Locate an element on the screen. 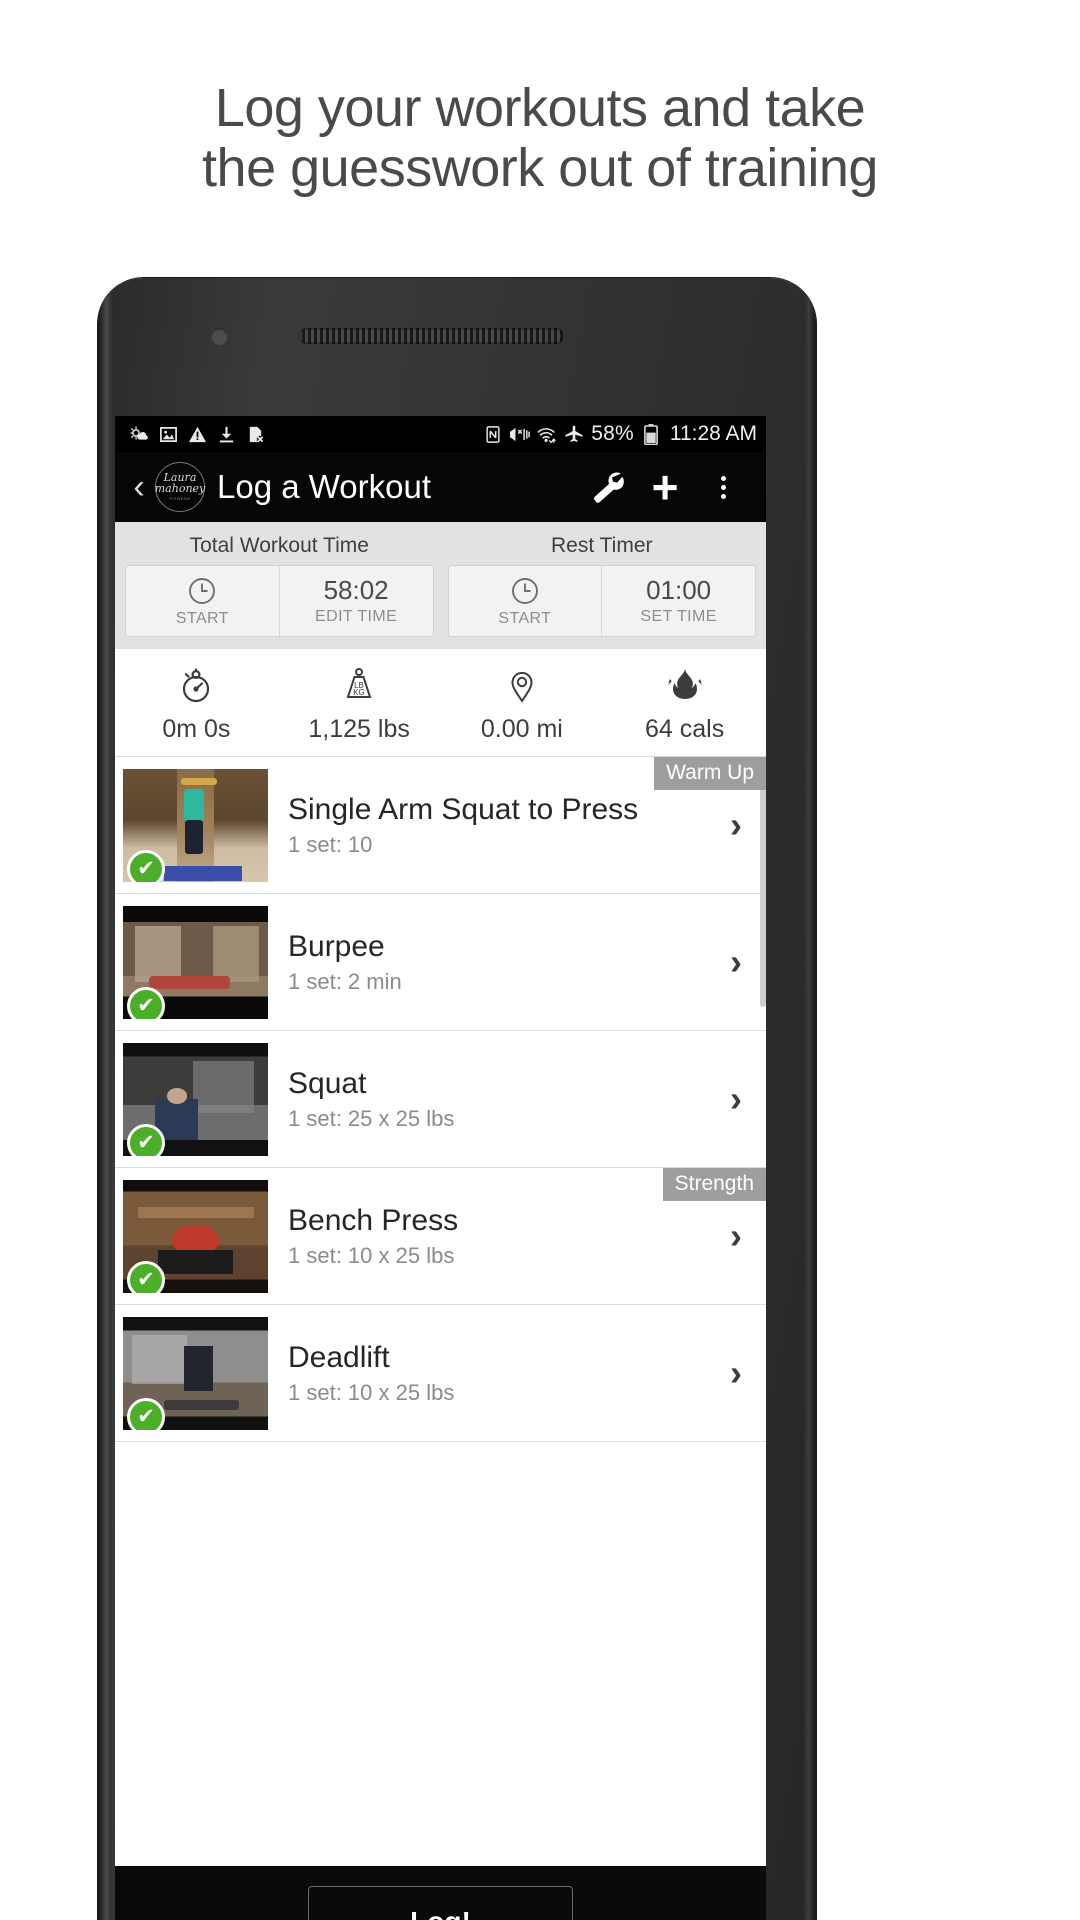 The width and height of the screenshot is (1080, 1920). timers-section: Total Workout Time START 58:02 EDIT TIME is located at coordinates (440, 585).